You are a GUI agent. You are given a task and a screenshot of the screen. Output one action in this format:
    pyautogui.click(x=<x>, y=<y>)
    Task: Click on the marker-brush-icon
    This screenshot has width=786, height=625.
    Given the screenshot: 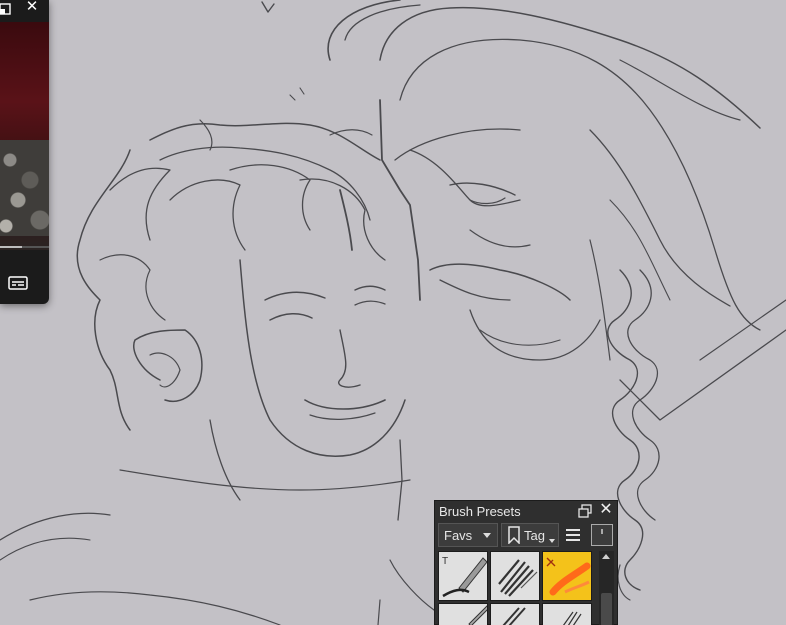 What is the action you would take?
    pyautogui.click(x=568, y=576)
    